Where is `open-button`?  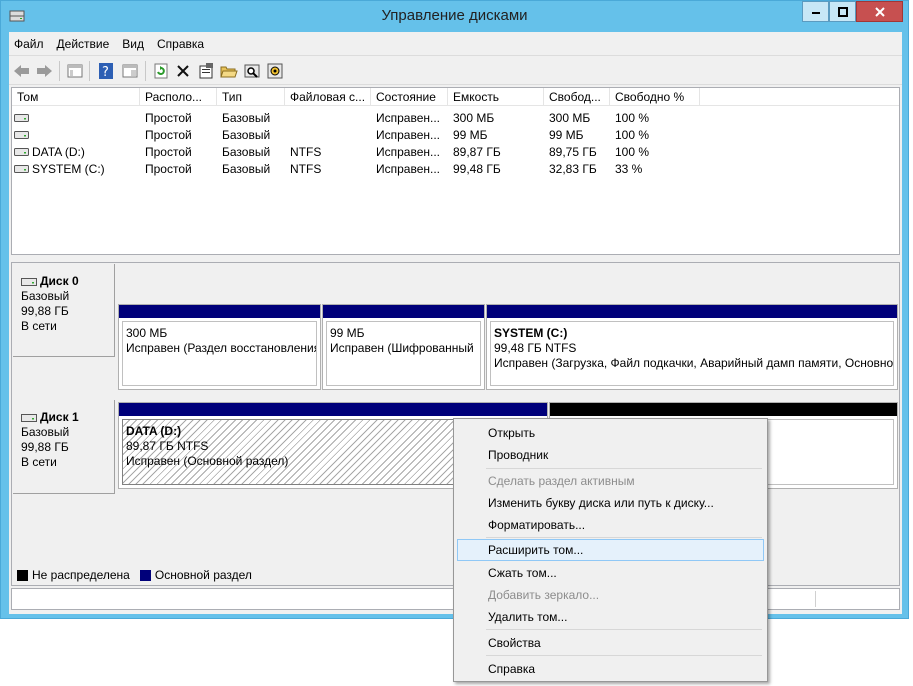
open-button is located at coordinates (229, 71).